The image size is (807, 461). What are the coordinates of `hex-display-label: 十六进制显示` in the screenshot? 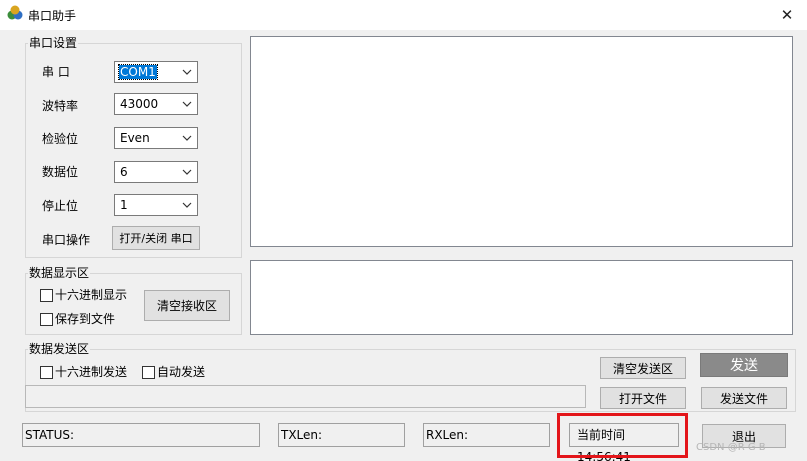 It's located at (91, 295).